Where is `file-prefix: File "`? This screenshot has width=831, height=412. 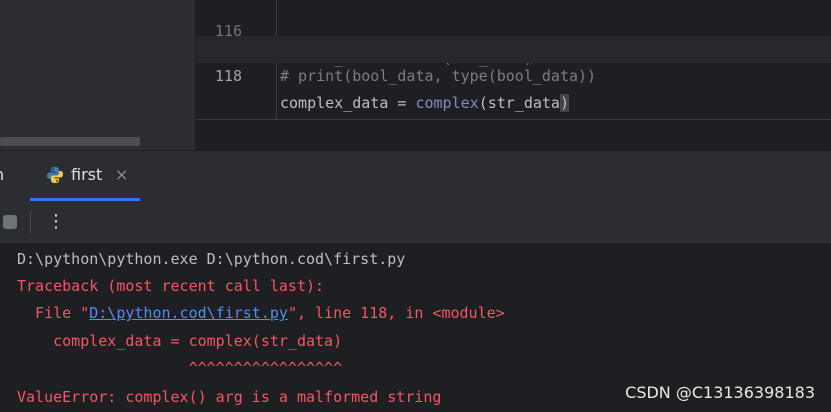
file-prefix: File " is located at coordinates (53, 313).